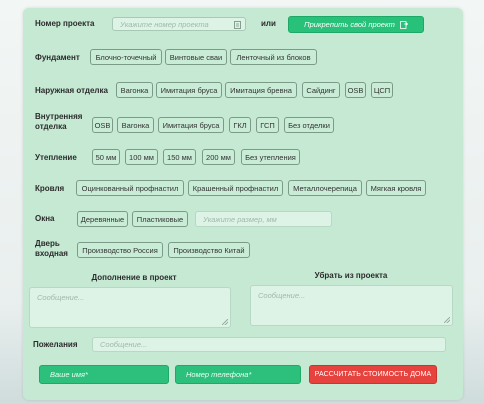 Image resolution: width=484 pixels, height=404 pixels. Describe the element at coordinates (51, 126) in the screenshot. I see `interior-label-line2: отделка` at that location.